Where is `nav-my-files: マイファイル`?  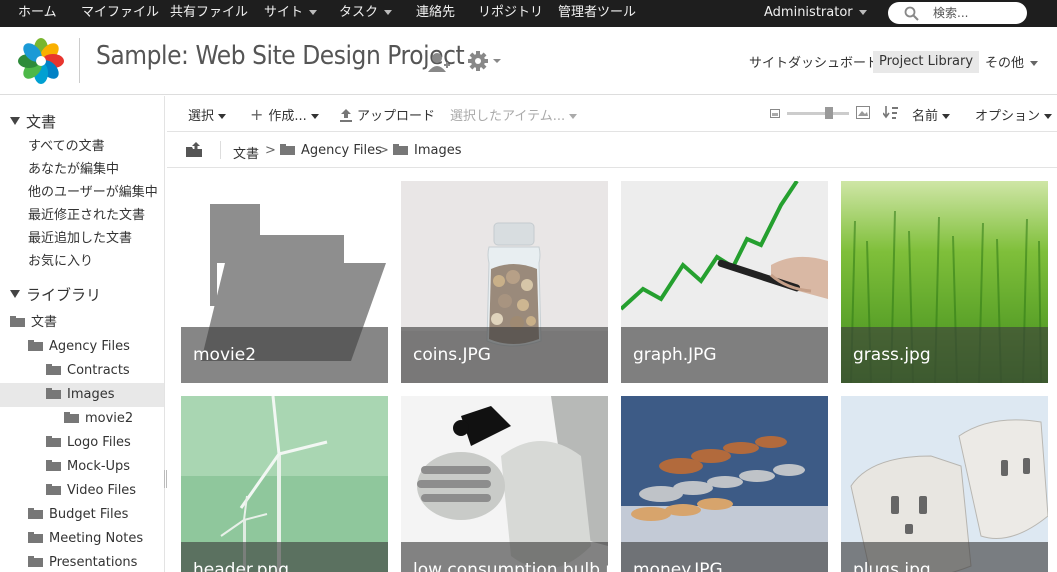
nav-my-files: マイファイル is located at coordinates (120, 13).